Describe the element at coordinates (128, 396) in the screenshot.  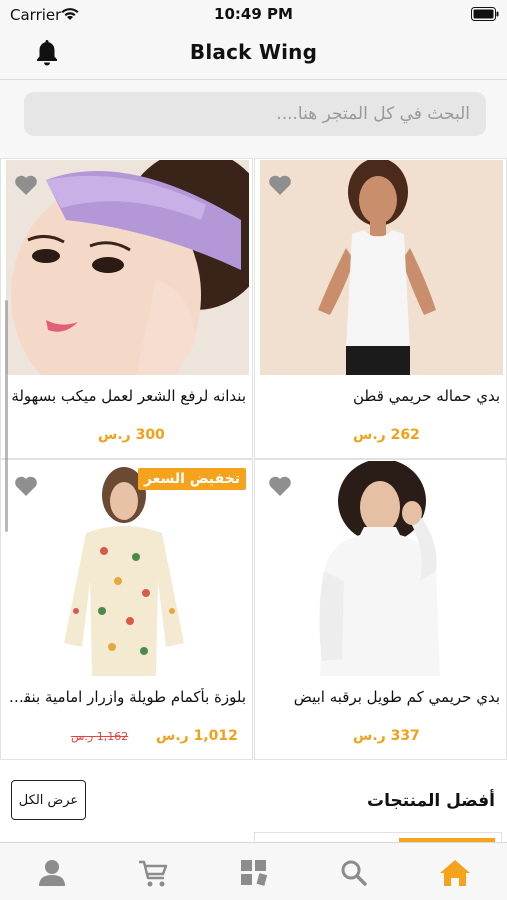
I see `product-name: بندانه لرفع الشعر لعمل ميكب بسهولة` at that location.